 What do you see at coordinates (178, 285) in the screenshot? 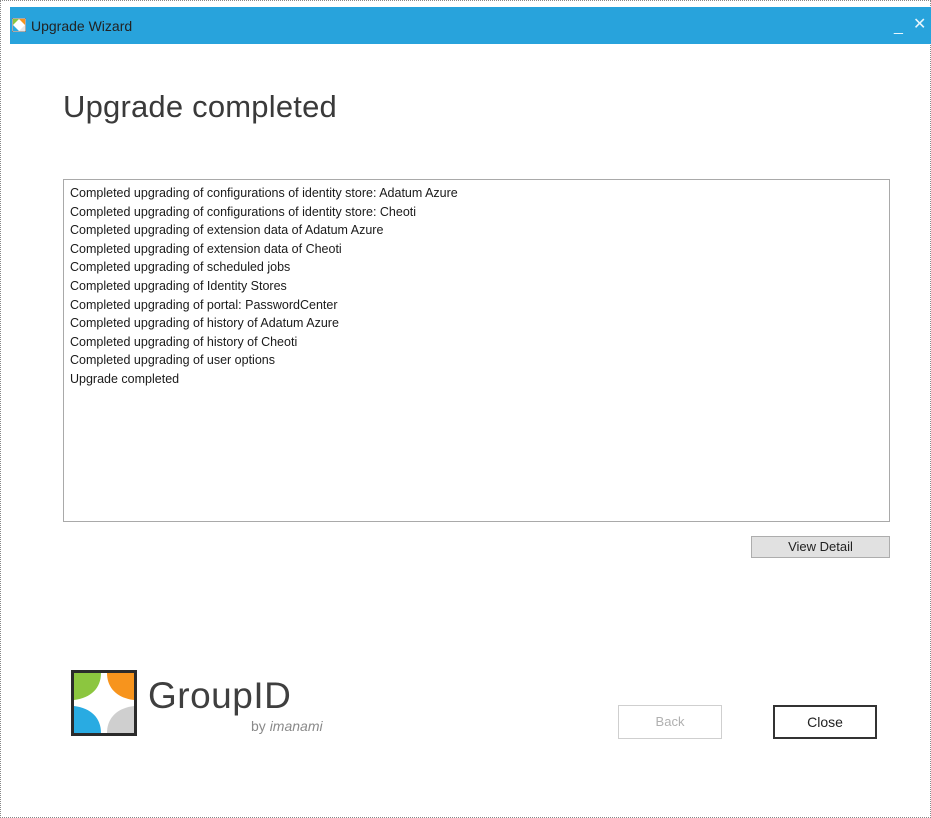
I see `log-line: Completed upgrading of Identity Stores` at bounding box center [178, 285].